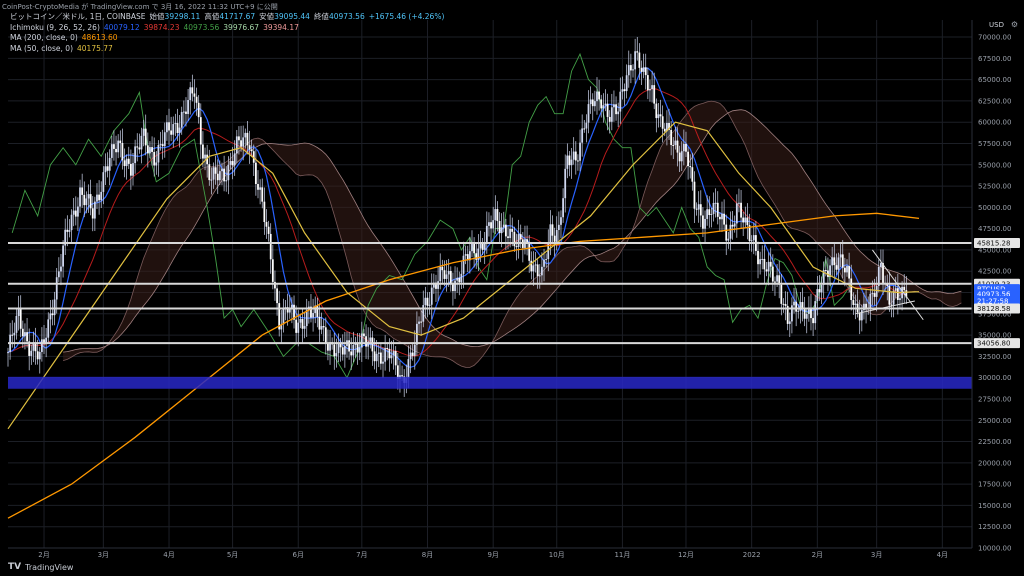 The image size is (1024, 576). I want to click on high-label: 高値, so click(212, 16).